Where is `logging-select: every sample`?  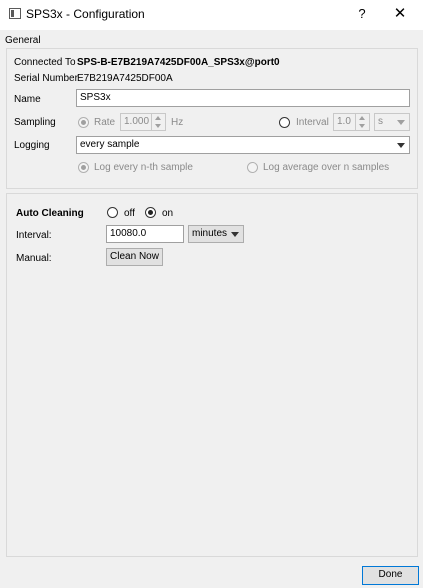 logging-select: every sample is located at coordinates (243, 145).